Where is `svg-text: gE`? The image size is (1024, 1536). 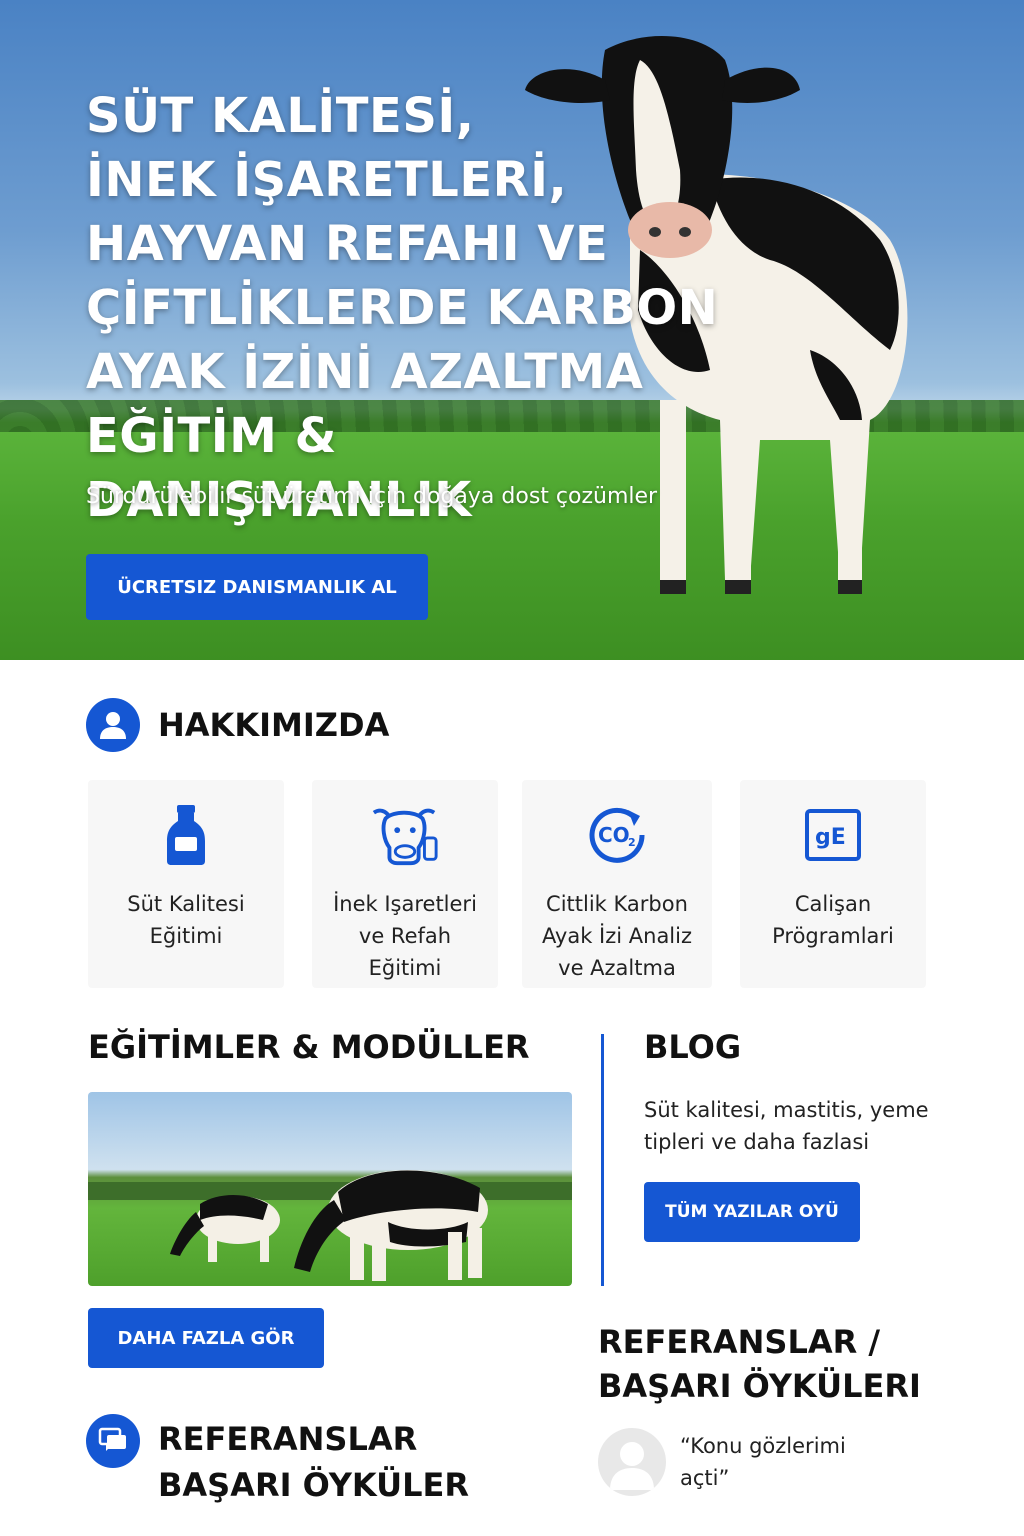 svg-text: gE is located at coordinates (830, 837).